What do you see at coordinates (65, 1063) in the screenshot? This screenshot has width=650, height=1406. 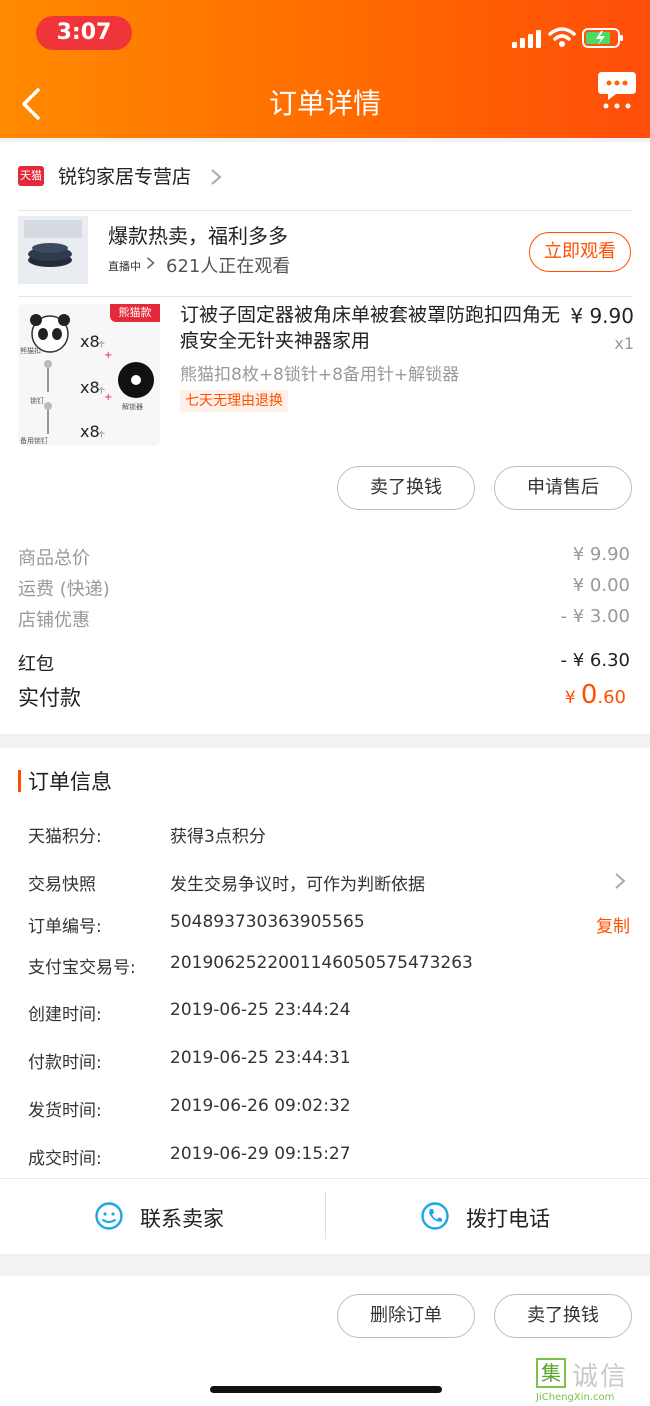 I see `info-label: 付款时间:` at bounding box center [65, 1063].